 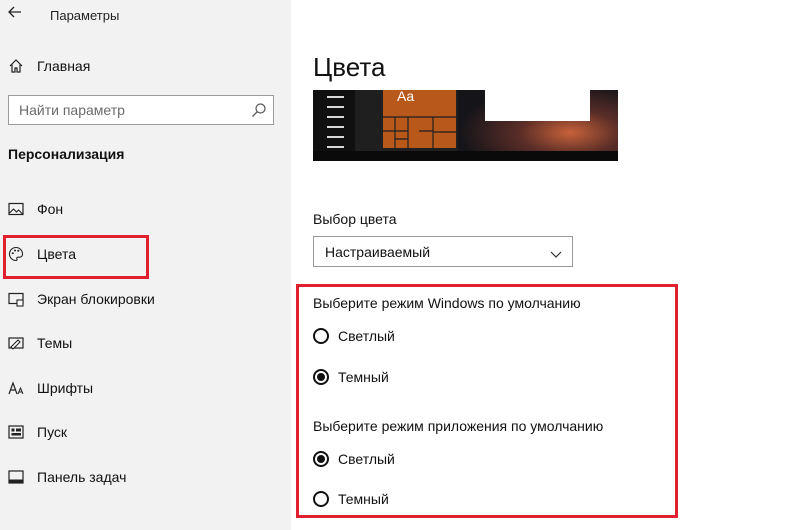 I want to click on themes-icon, so click(x=16, y=343).